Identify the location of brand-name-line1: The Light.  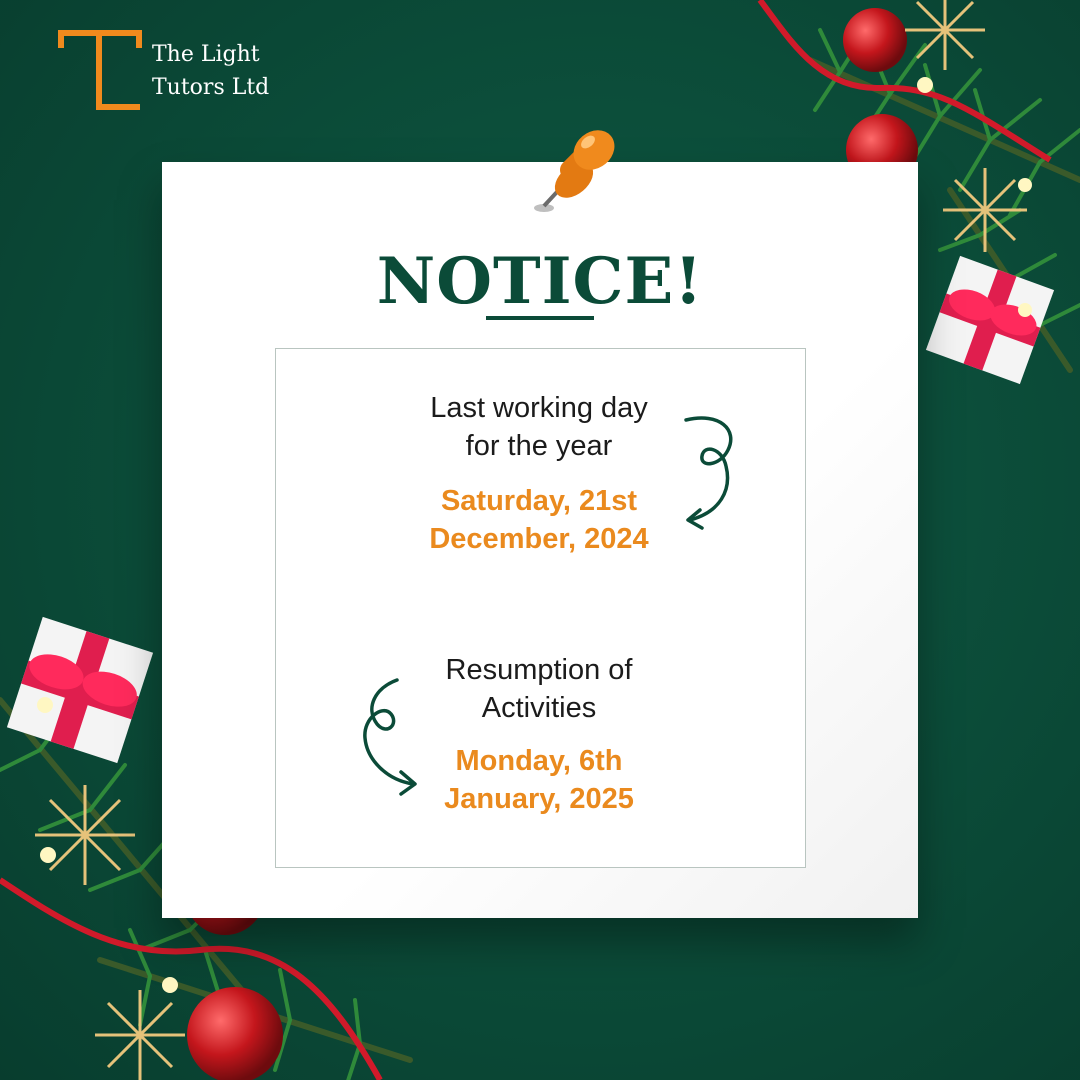
(206, 54).